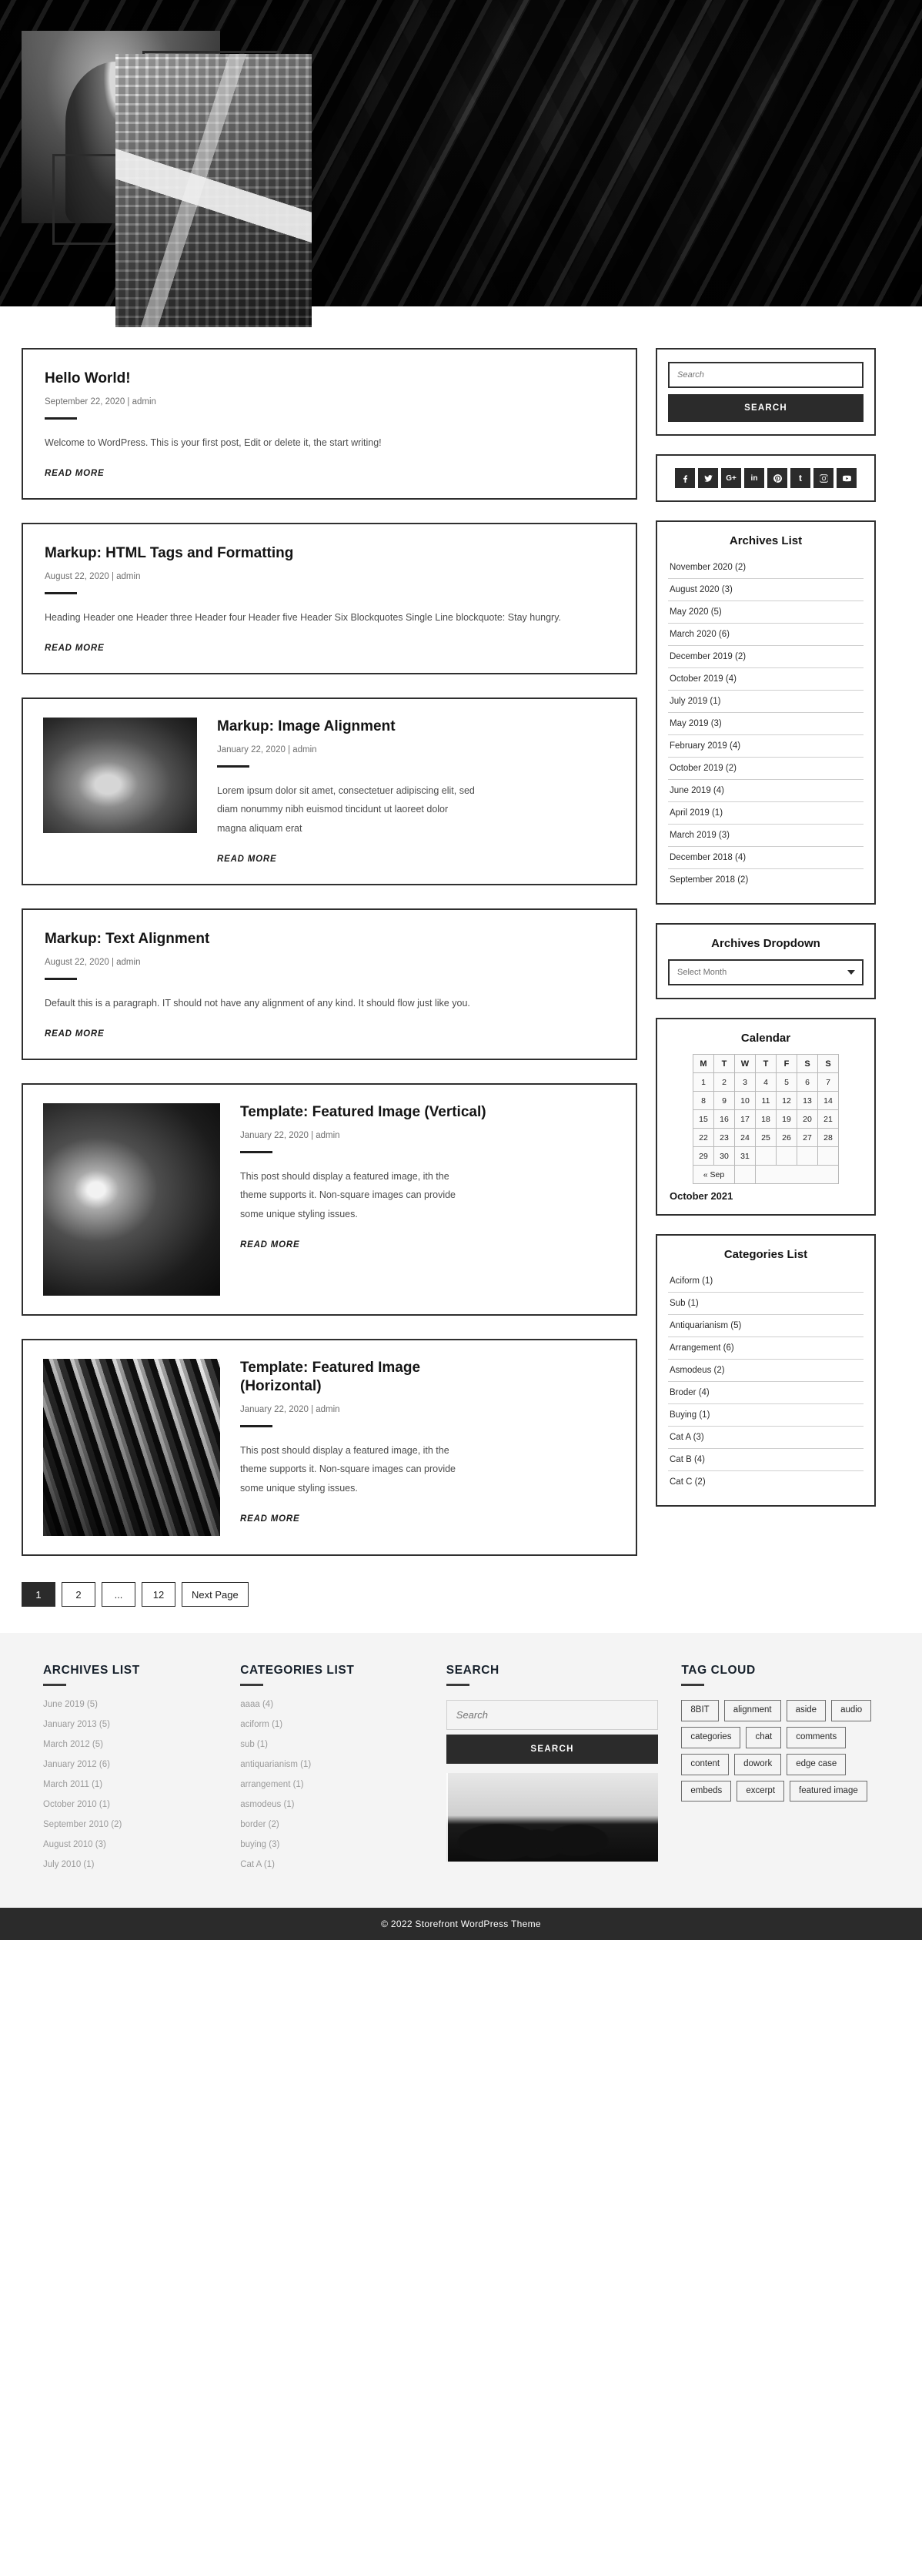 The width and height of the screenshot is (922, 2576). I want to click on pagination-page-1: 1, so click(38, 1594).